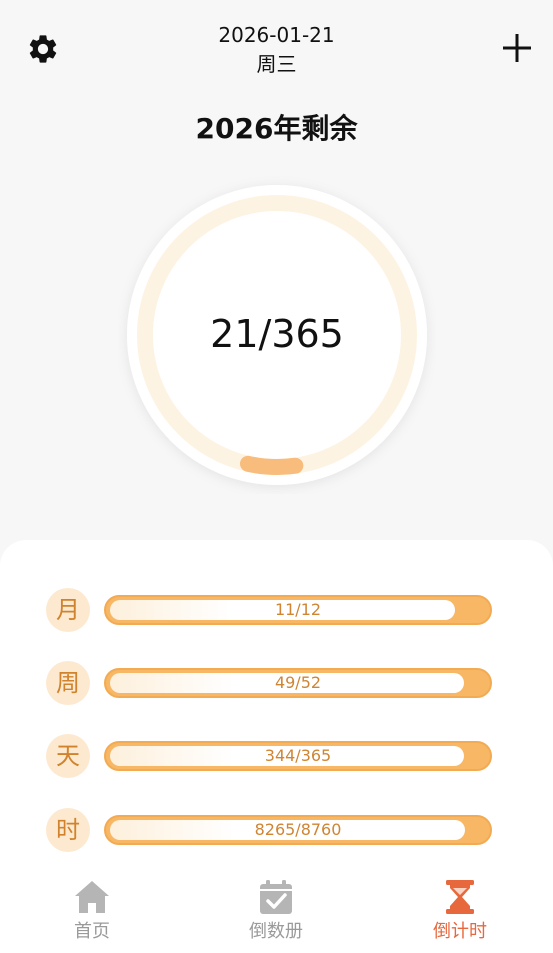 The width and height of the screenshot is (553, 953). I want to click on header: 2026-01-21 周三, so click(276, 50).